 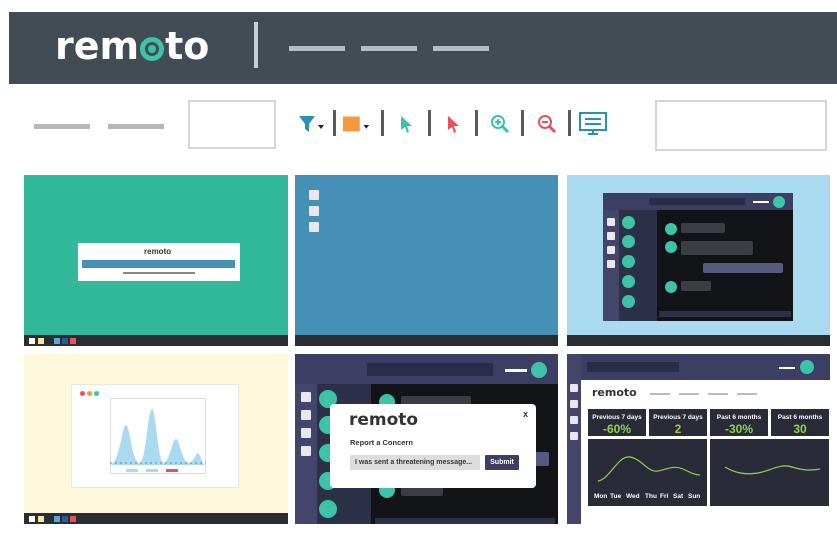 What do you see at coordinates (384, 420) in the screenshot?
I see `dialog-brand: remoto` at bounding box center [384, 420].